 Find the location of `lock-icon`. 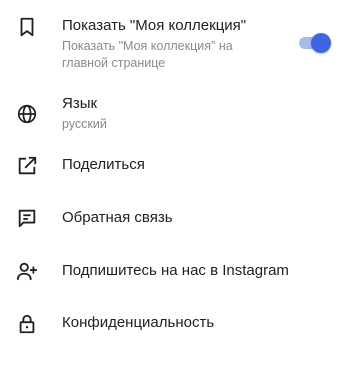

lock-icon is located at coordinates (27, 324).